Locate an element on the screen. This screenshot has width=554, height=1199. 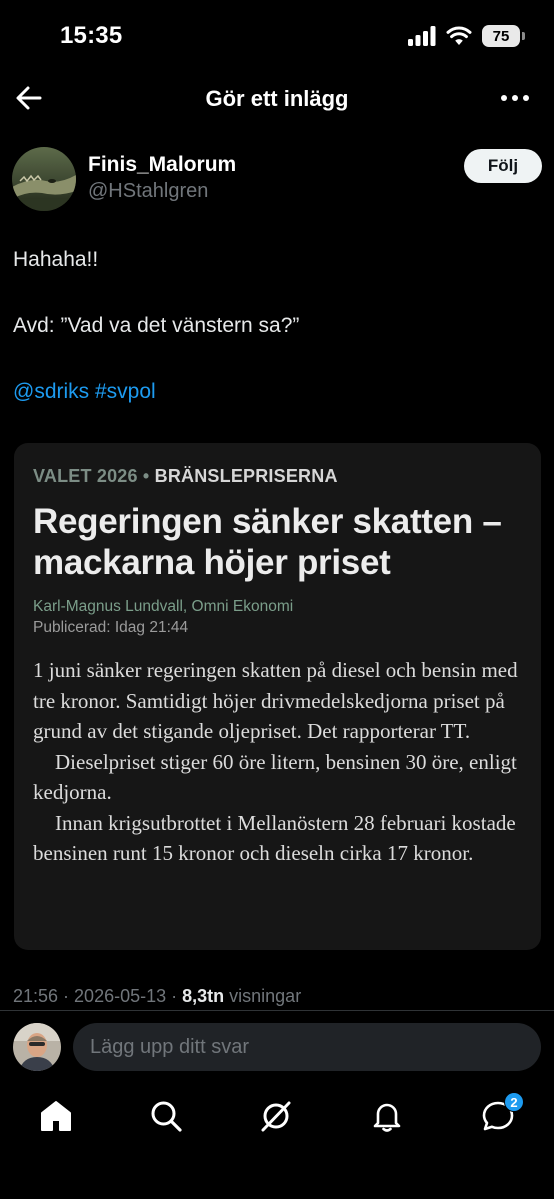
status-time: 15:35 is located at coordinates (91, 35).